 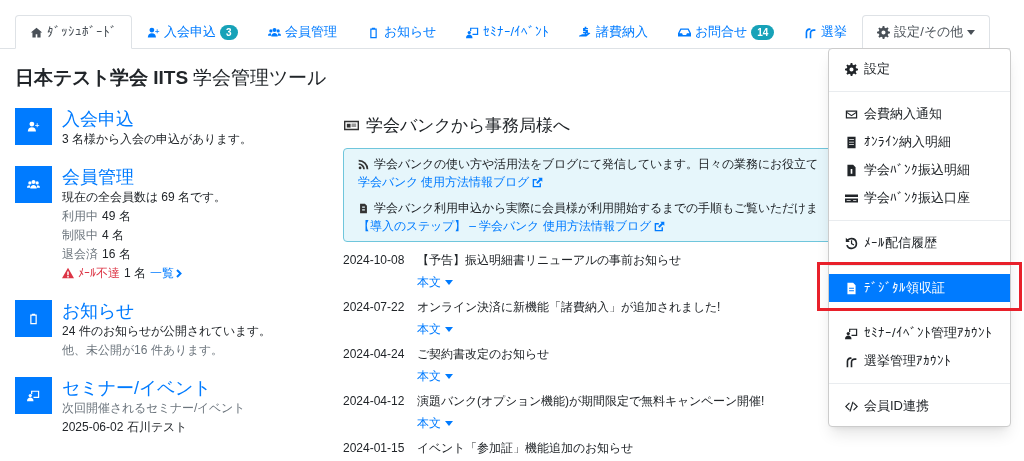 What do you see at coordinates (36, 32) in the screenshot?
I see `home-icon` at bounding box center [36, 32].